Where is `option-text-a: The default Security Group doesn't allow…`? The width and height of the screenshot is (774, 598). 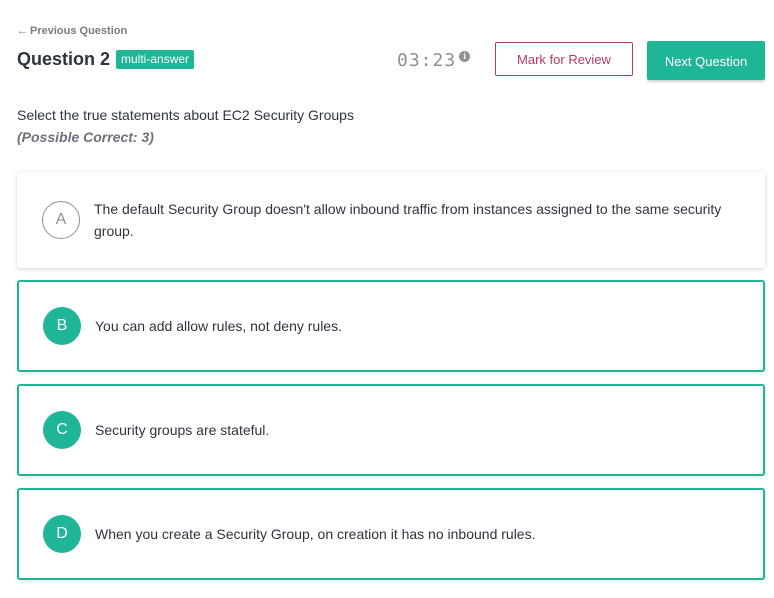 option-text-a: The default Security Group doesn't allow… is located at coordinates (408, 220).